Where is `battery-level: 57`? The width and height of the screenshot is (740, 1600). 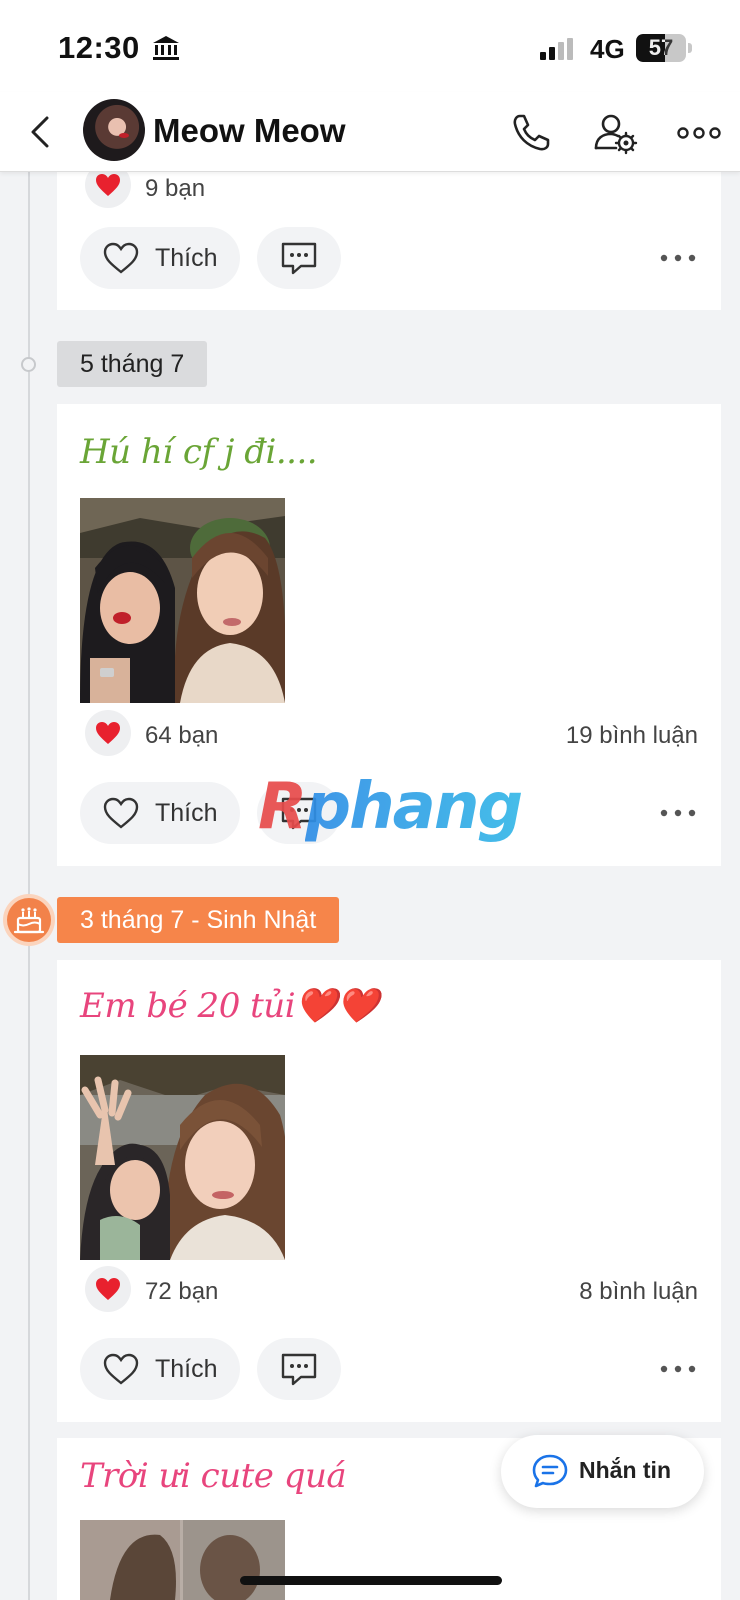 battery-level: 57 is located at coordinates (661, 47).